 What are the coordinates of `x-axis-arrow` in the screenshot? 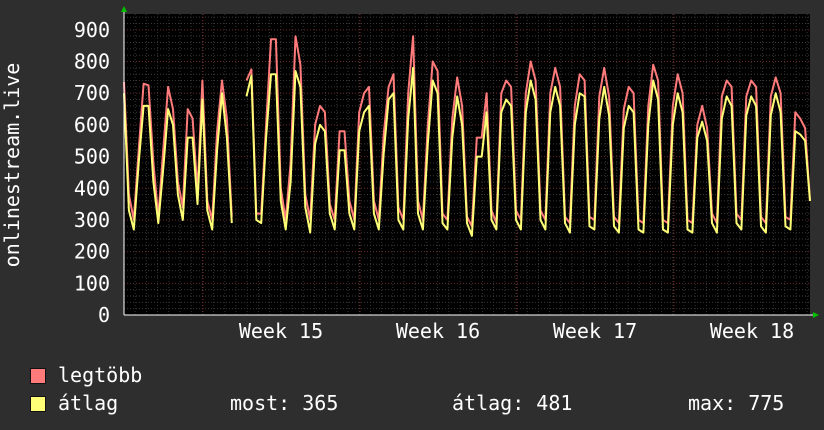 It's located at (816, 315).